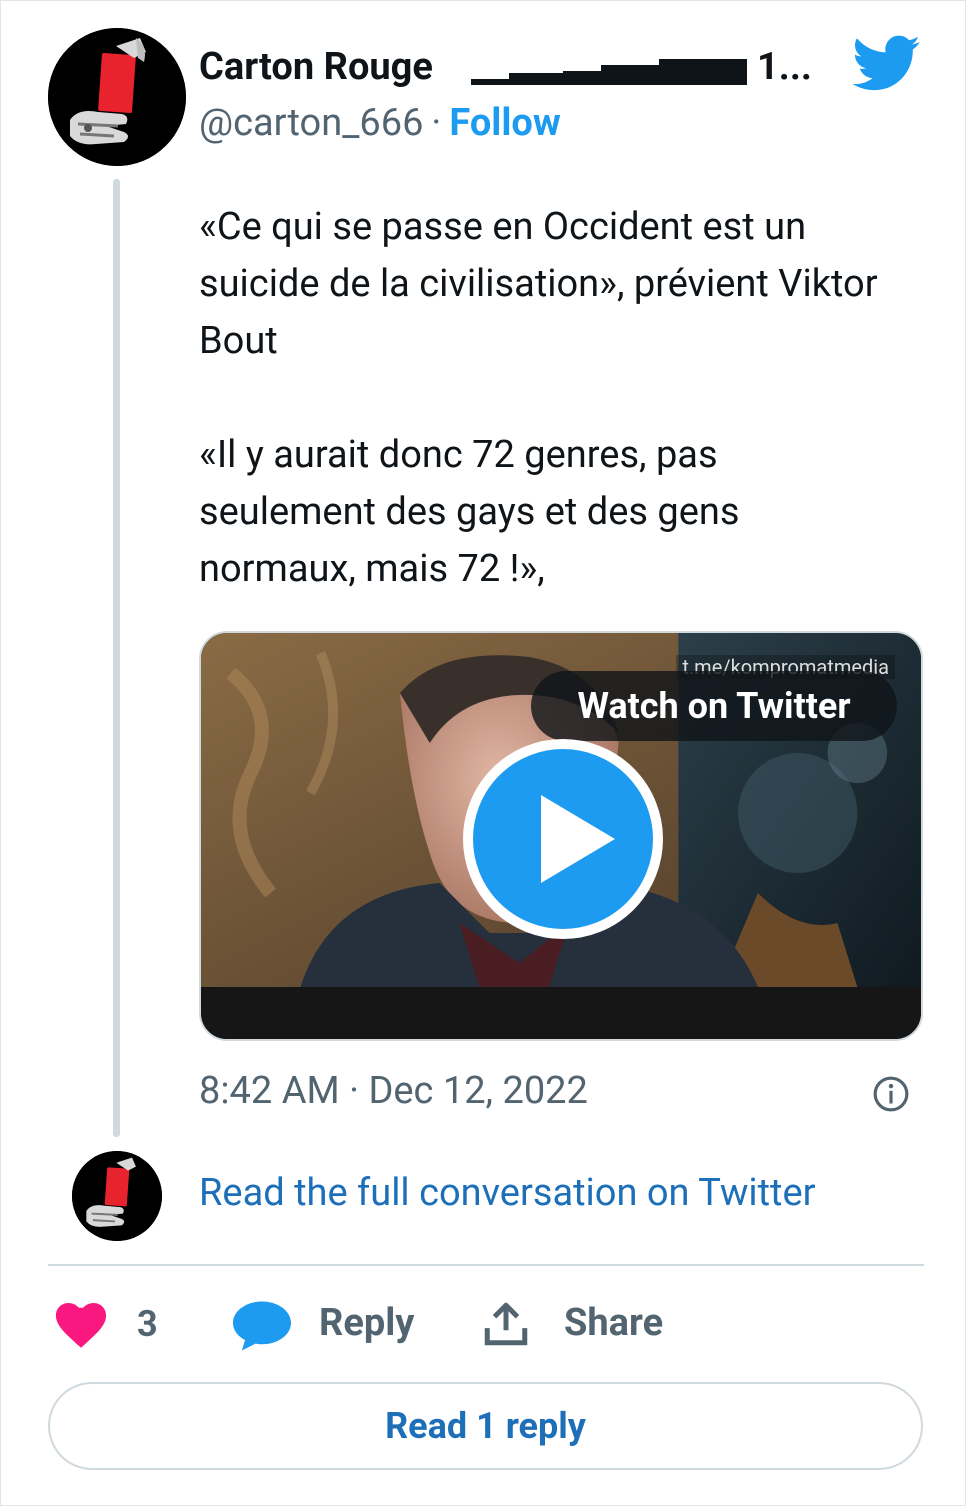 Image resolution: width=966 pixels, height=1506 pixels. What do you see at coordinates (714, 706) in the screenshot?
I see `watch-on-twitter-button: Watch on Twitter` at bounding box center [714, 706].